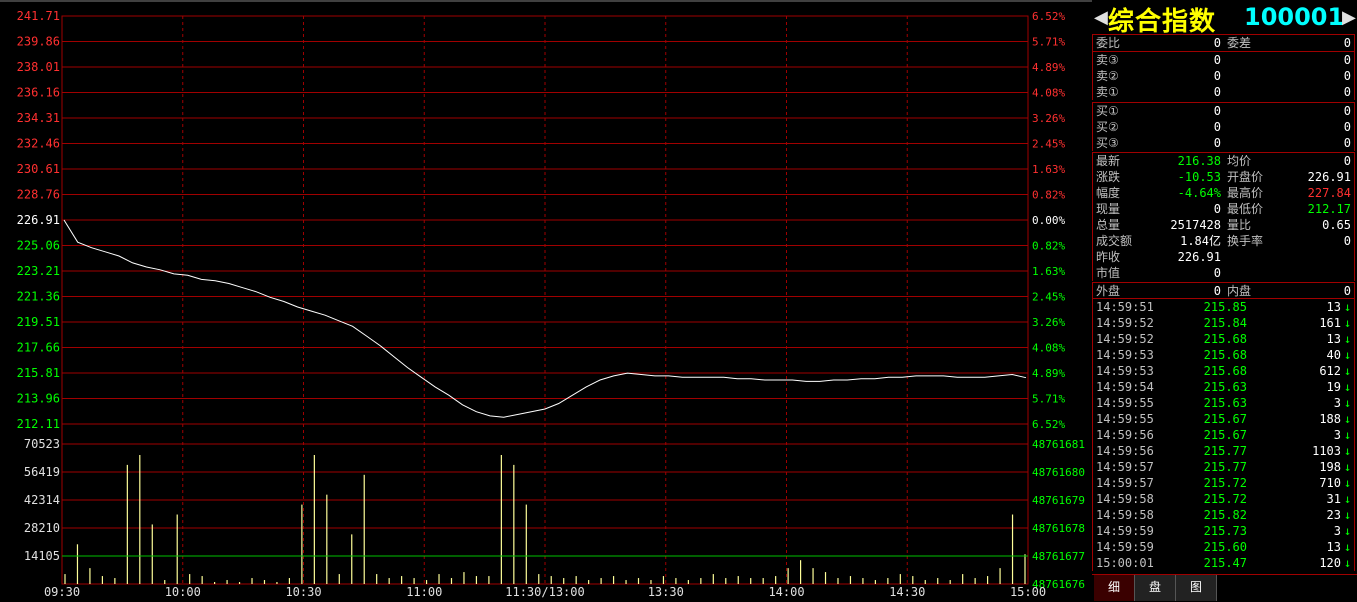 This screenshot has width=1357, height=602. I want to click on tick-row: 14:59:53 215.68 40 ↓, so click(1223, 355).